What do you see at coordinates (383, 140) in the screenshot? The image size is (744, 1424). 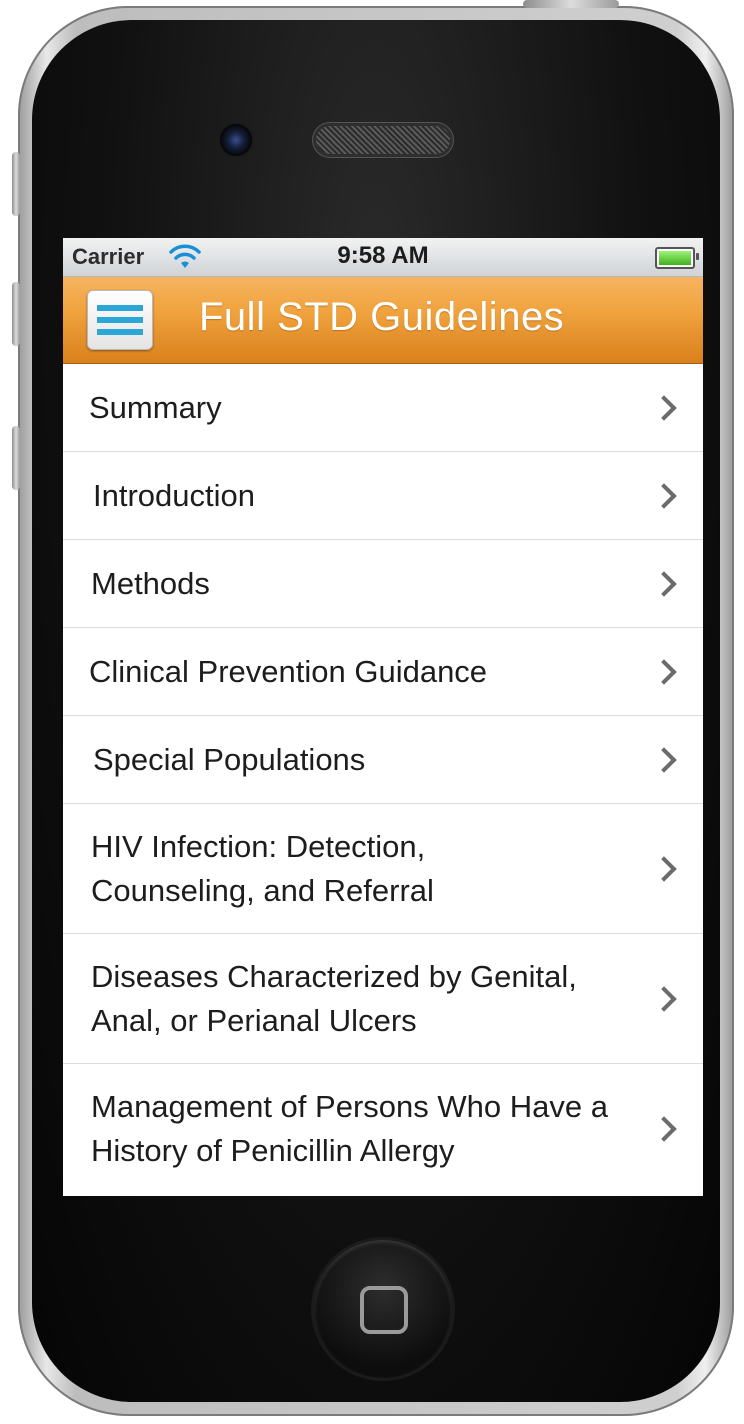 I see `earpiece-speaker` at bounding box center [383, 140].